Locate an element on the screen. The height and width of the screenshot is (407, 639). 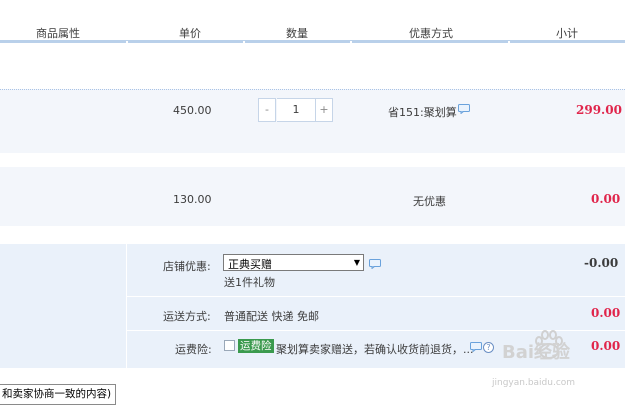
item-price: 450.00 is located at coordinates (192, 110).